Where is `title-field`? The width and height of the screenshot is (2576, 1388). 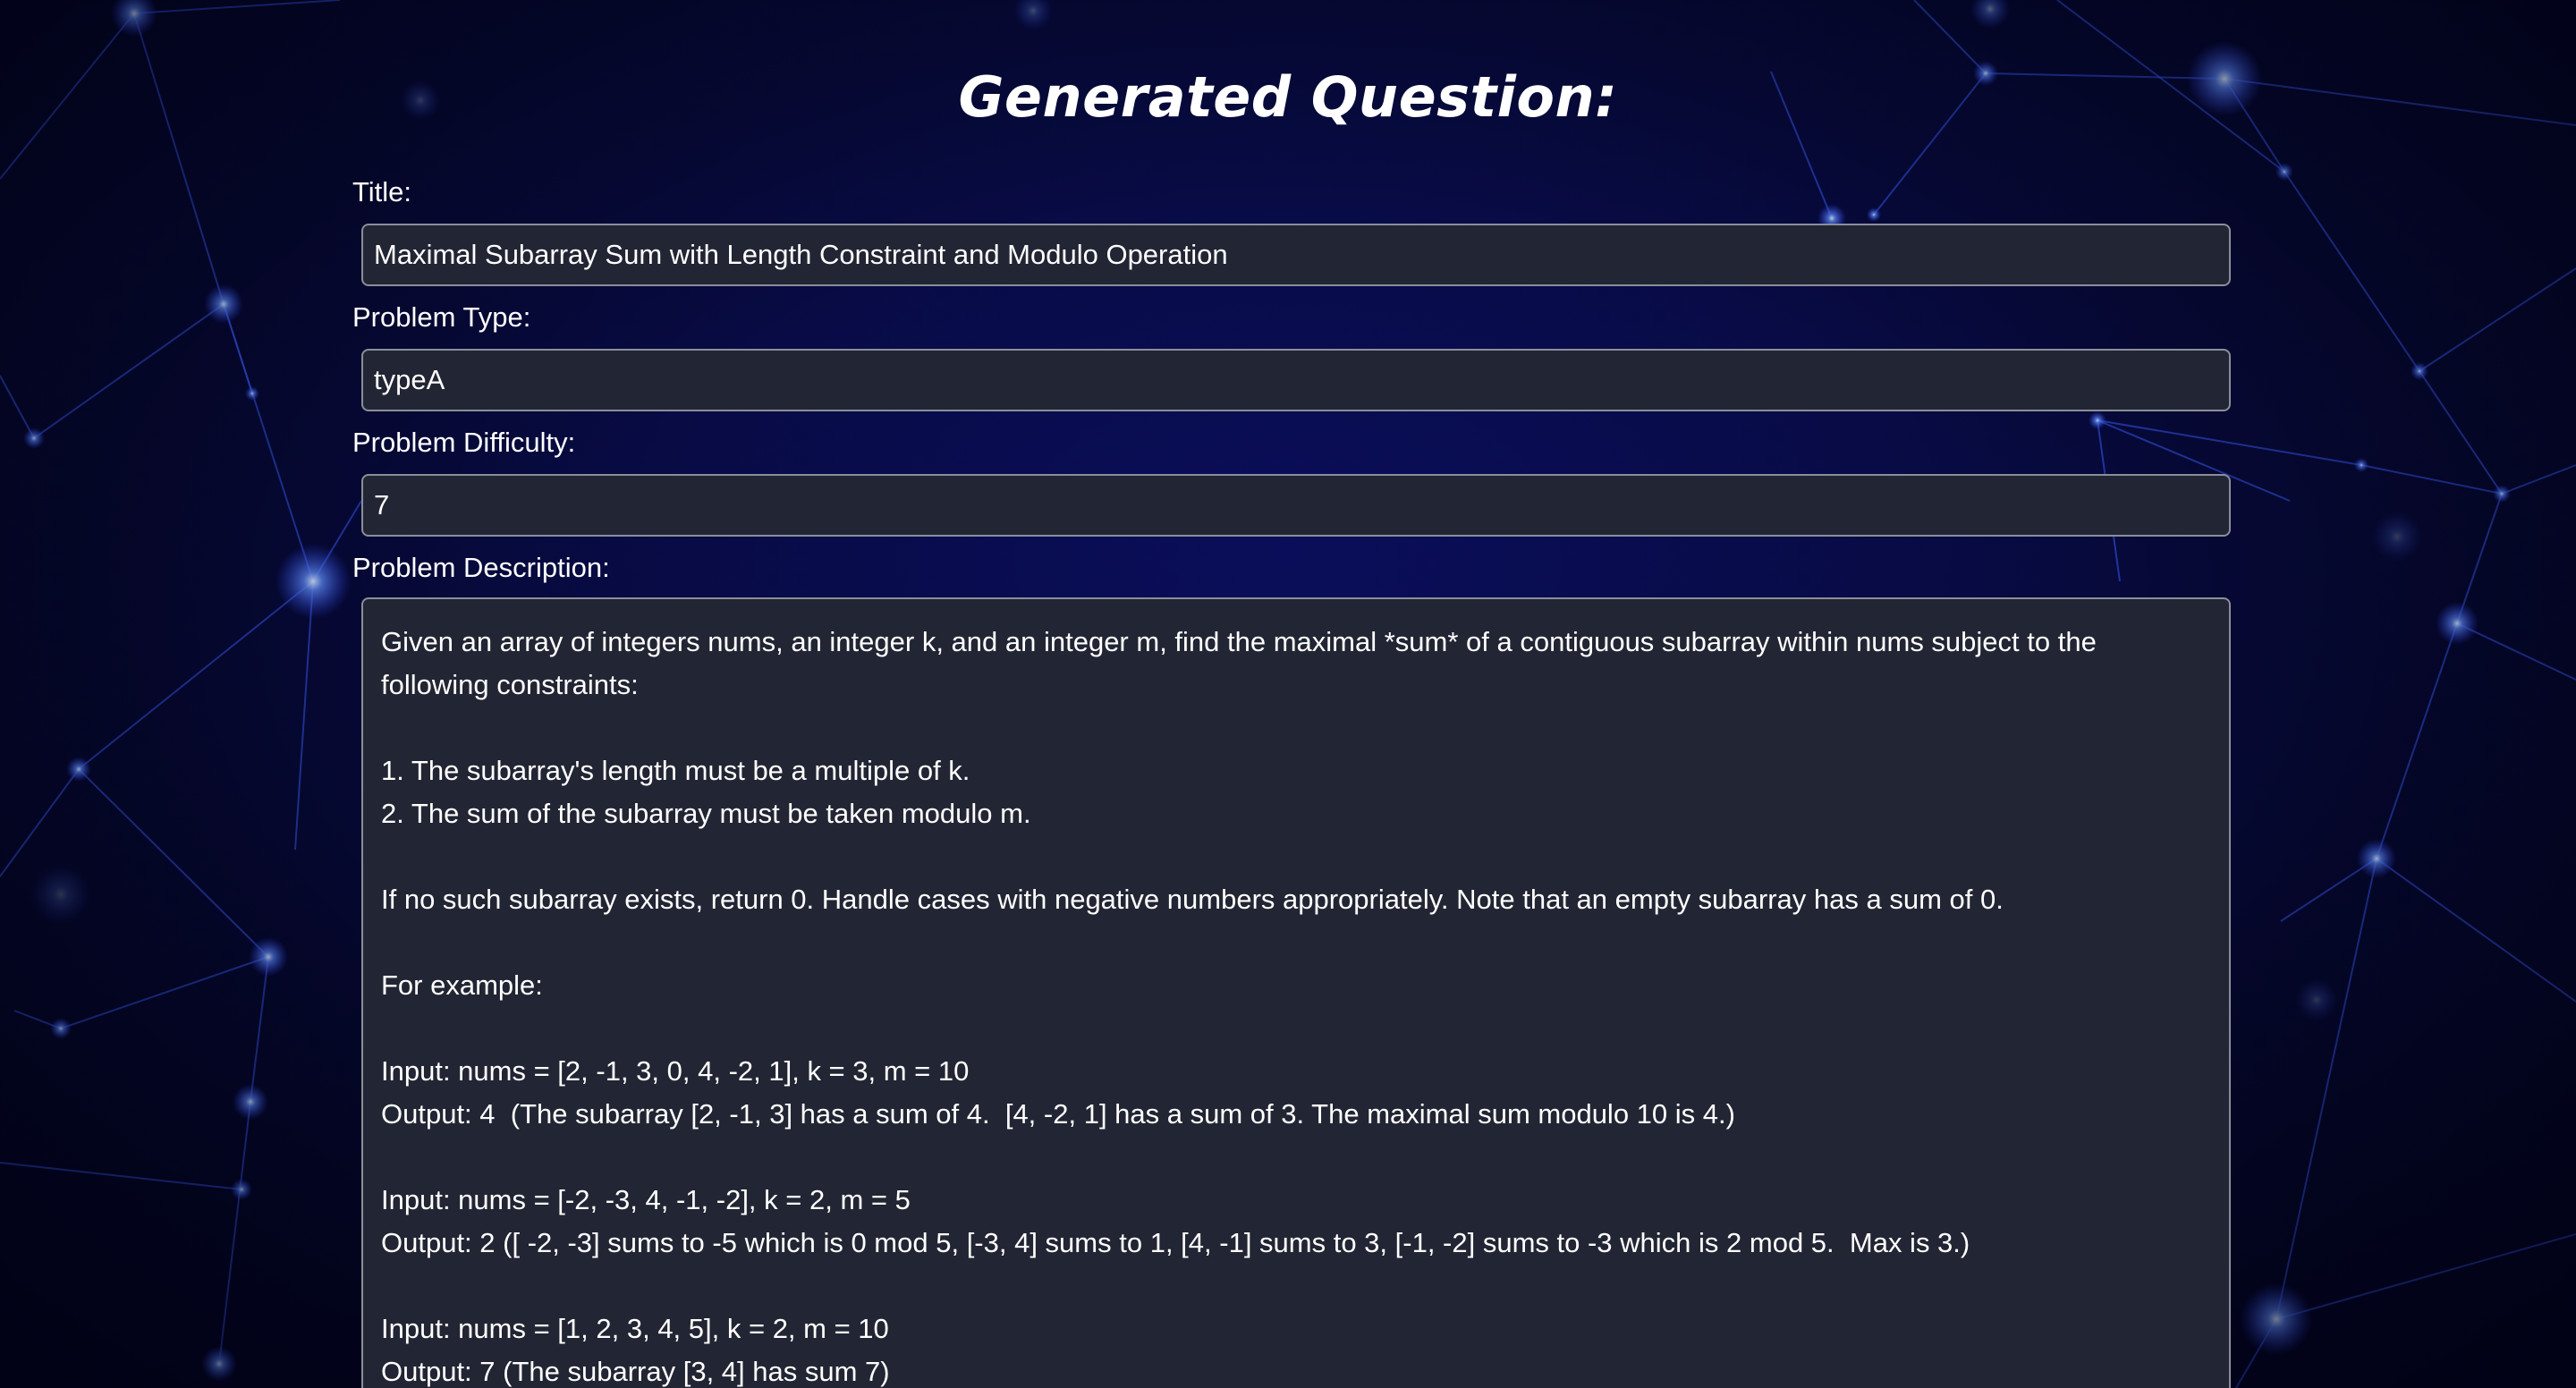
title-field is located at coordinates (1296, 255).